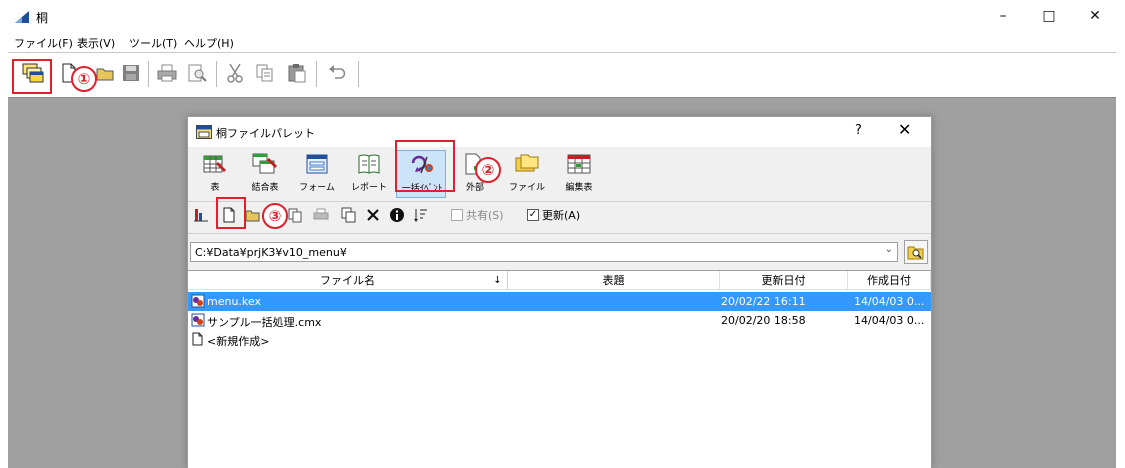  What do you see at coordinates (198, 320) in the screenshot?
I see `cmx-file-icon` at bounding box center [198, 320].